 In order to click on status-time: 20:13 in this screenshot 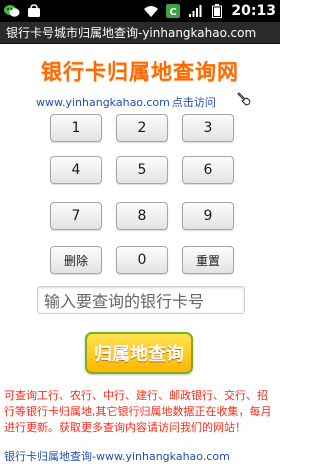, I will do `click(253, 11)`.